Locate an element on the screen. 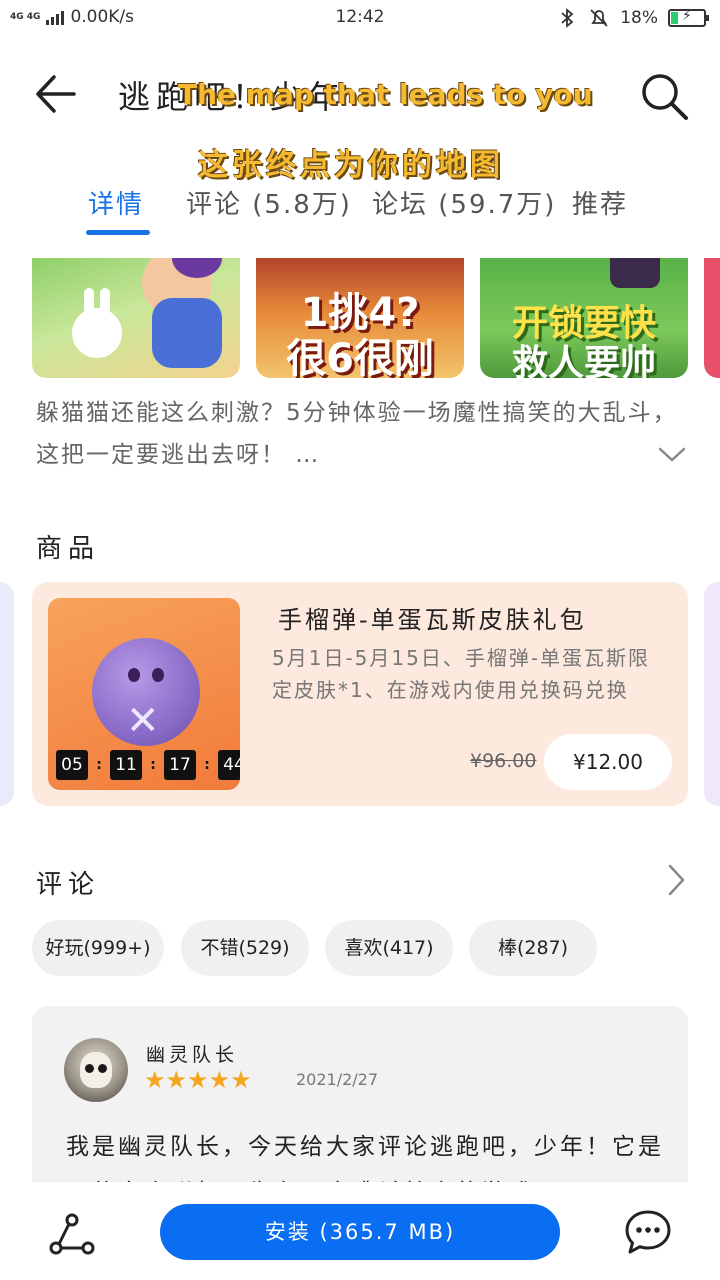 The height and width of the screenshot is (1280, 720). chip-great: 棒(287) is located at coordinates (533, 948).